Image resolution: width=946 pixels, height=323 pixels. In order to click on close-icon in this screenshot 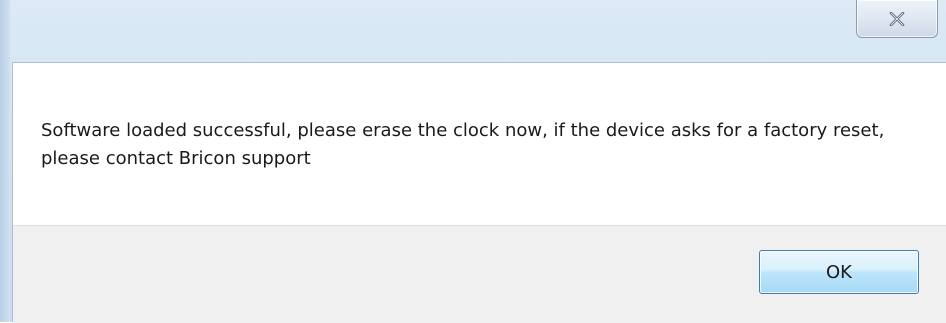, I will do `click(897, 18)`.